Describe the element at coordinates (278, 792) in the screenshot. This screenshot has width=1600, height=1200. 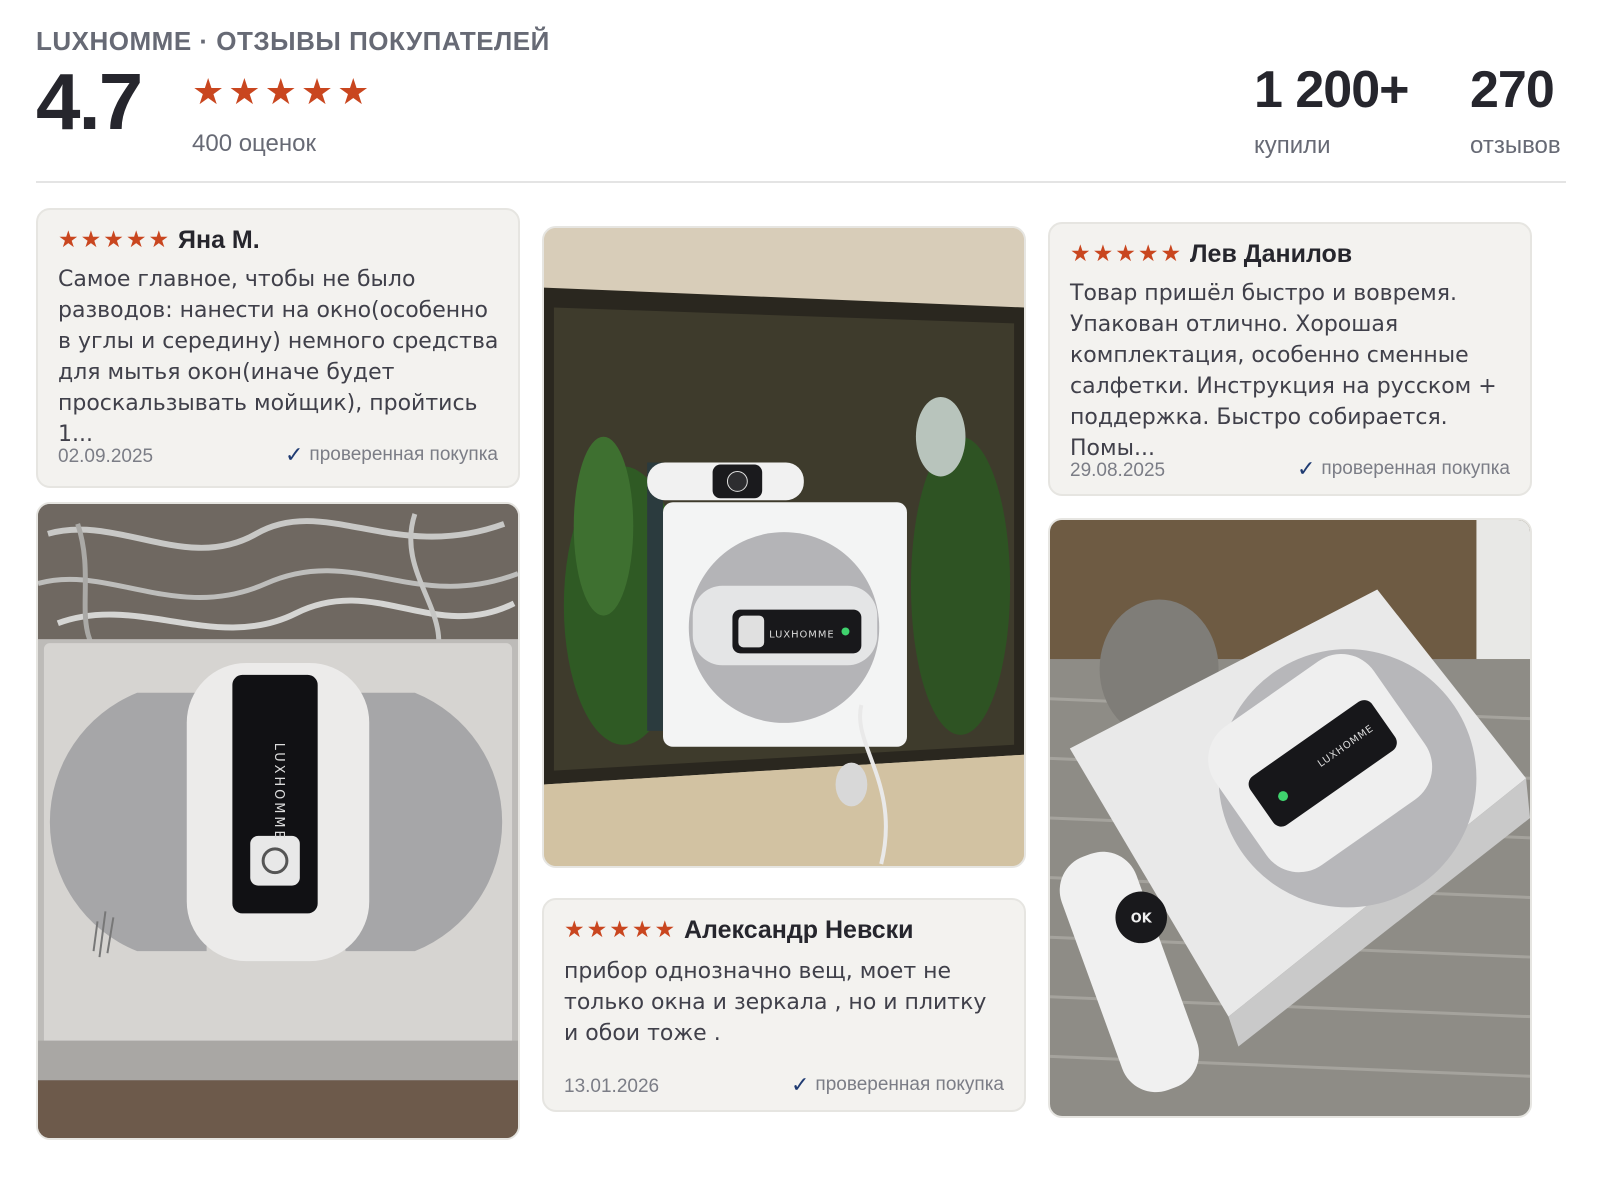
I see `robot-logo-text: LUXHOMME` at that location.